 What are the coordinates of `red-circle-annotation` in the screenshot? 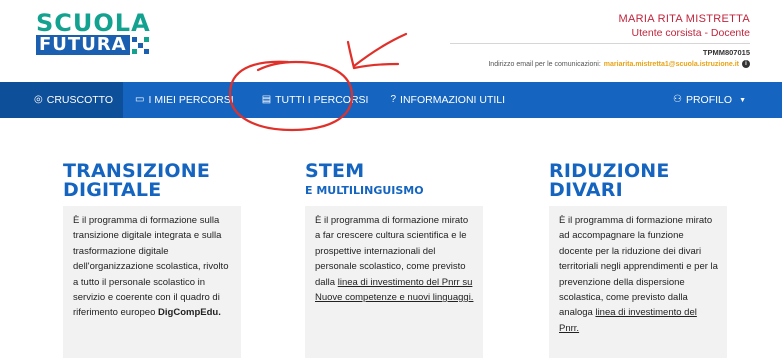 It's located at (291, 96).